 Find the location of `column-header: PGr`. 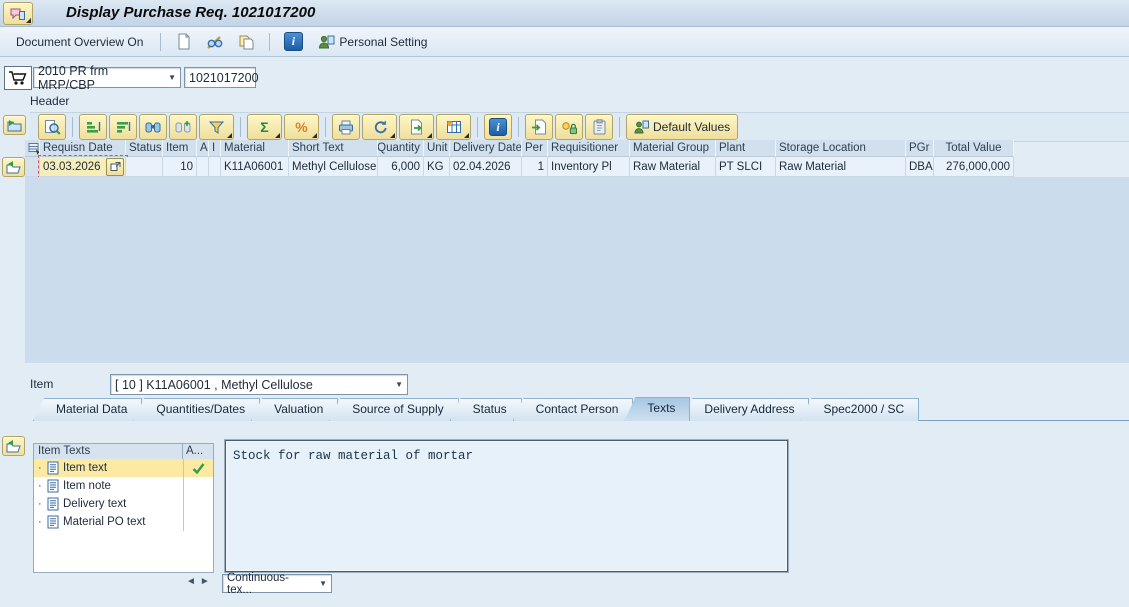

column-header: PGr is located at coordinates (920, 148).